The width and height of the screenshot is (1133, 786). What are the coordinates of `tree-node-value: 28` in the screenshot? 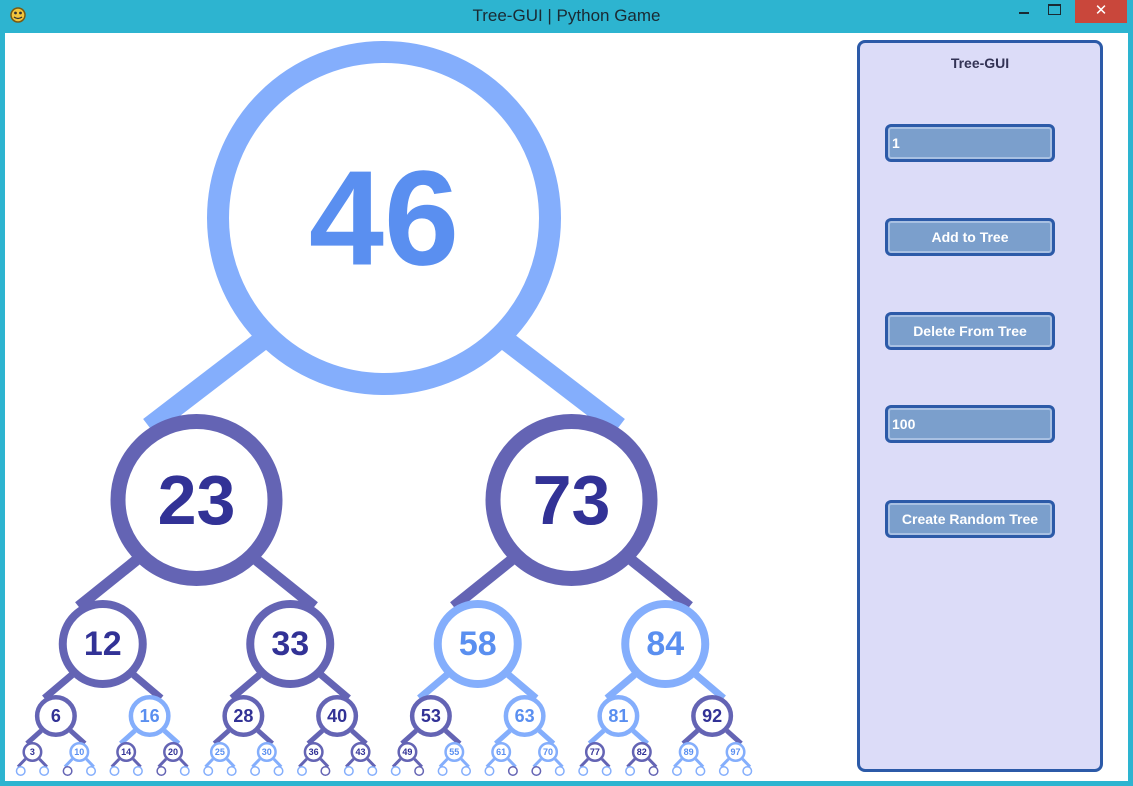 It's located at (243, 716).